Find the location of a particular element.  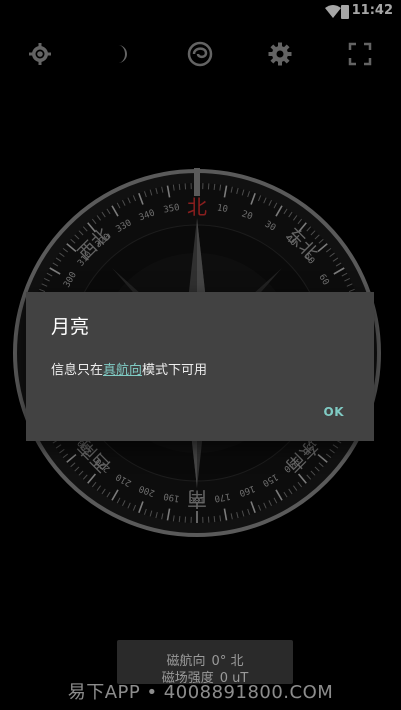

dialog-message-prefix: 信息只在 is located at coordinates (77, 370).